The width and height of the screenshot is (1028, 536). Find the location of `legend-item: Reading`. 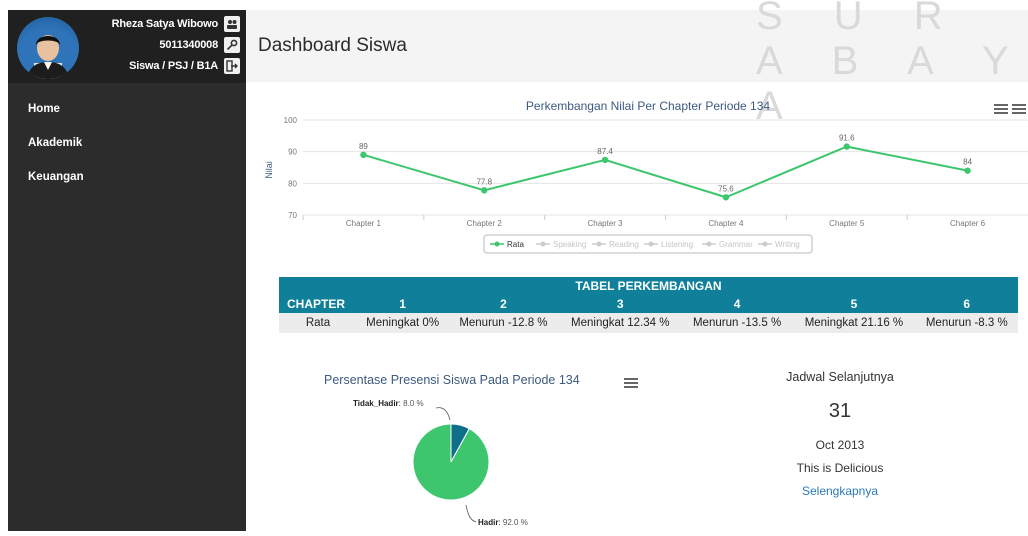

legend-item: Reading is located at coordinates (624, 244).